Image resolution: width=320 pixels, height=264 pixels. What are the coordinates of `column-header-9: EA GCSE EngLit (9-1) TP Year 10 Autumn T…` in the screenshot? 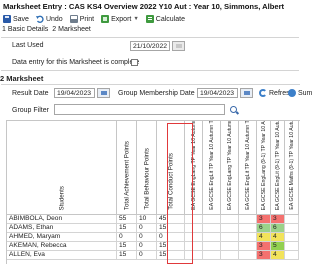 It's located at (278, 168).